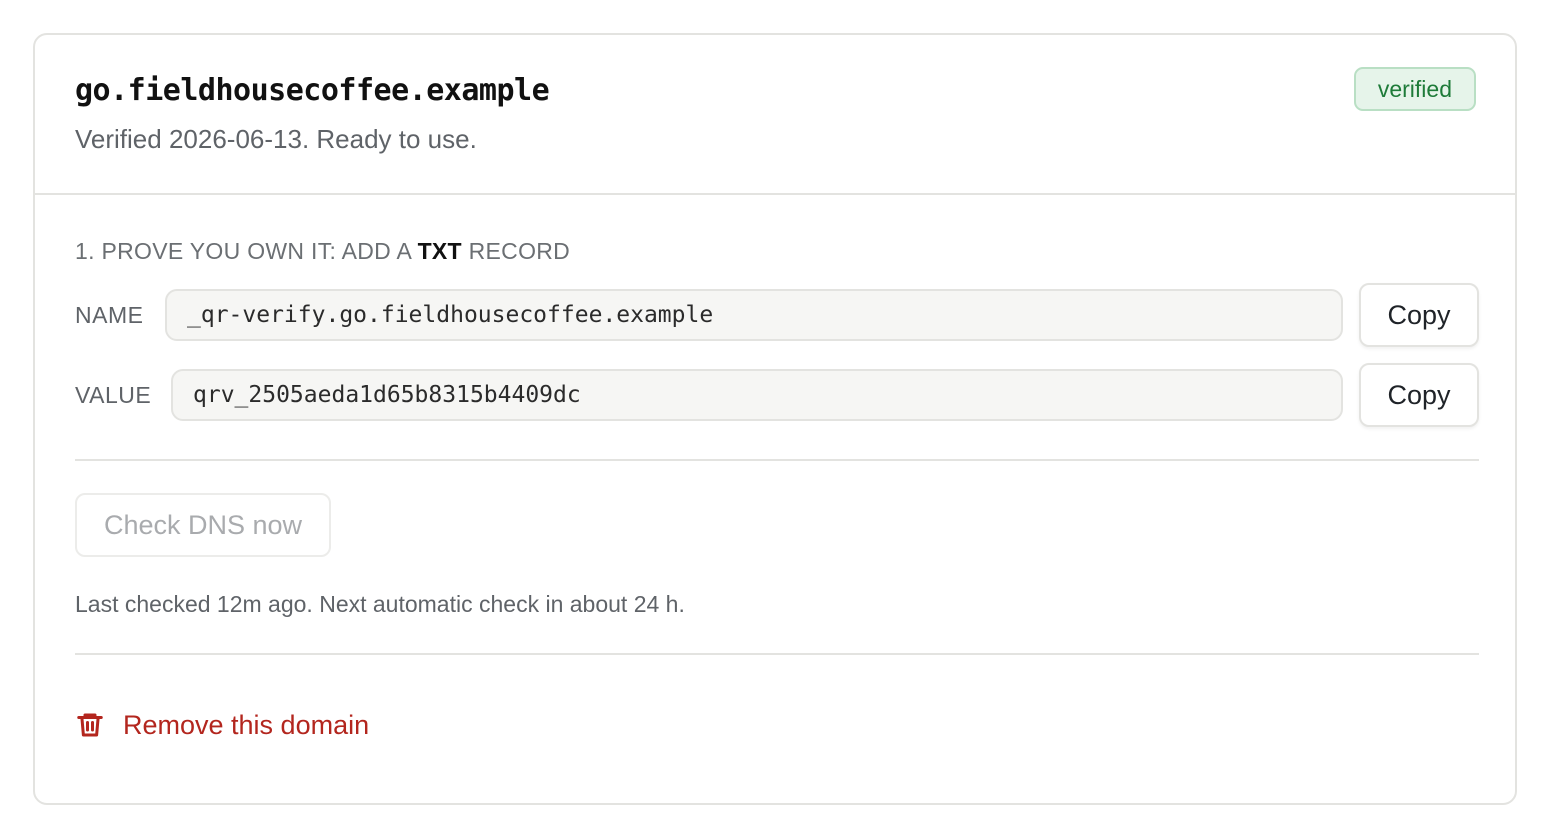  What do you see at coordinates (276, 139) in the screenshot?
I see `domain-status-text: Verified 2026-06-13. Ready to use.` at bounding box center [276, 139].